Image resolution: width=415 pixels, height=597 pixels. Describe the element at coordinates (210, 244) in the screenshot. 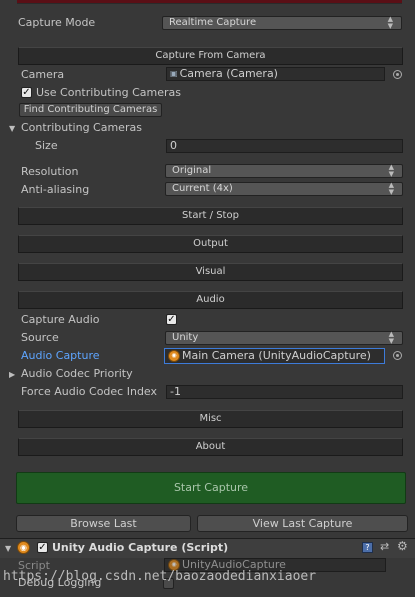

I see `section-output: Output` at that location.